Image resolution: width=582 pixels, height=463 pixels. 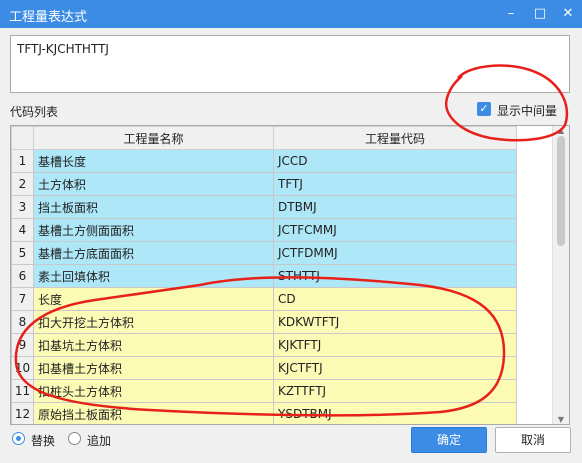 I want to click on quantity-code-cell: DTBMJ, so click(x=395, y=207).